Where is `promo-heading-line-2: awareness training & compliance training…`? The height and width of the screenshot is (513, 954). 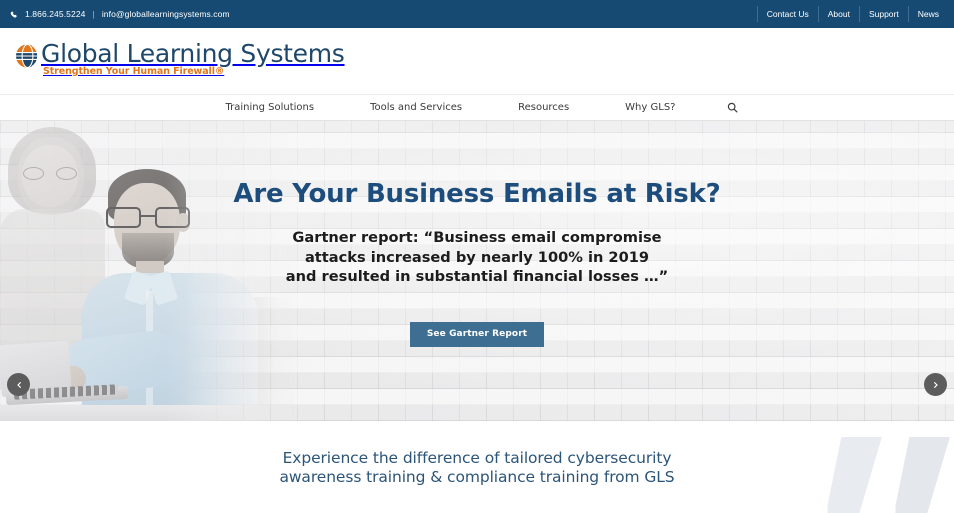 promo-heading-line-2: awareness training & compliance training… is located at coordinates (477, 476).